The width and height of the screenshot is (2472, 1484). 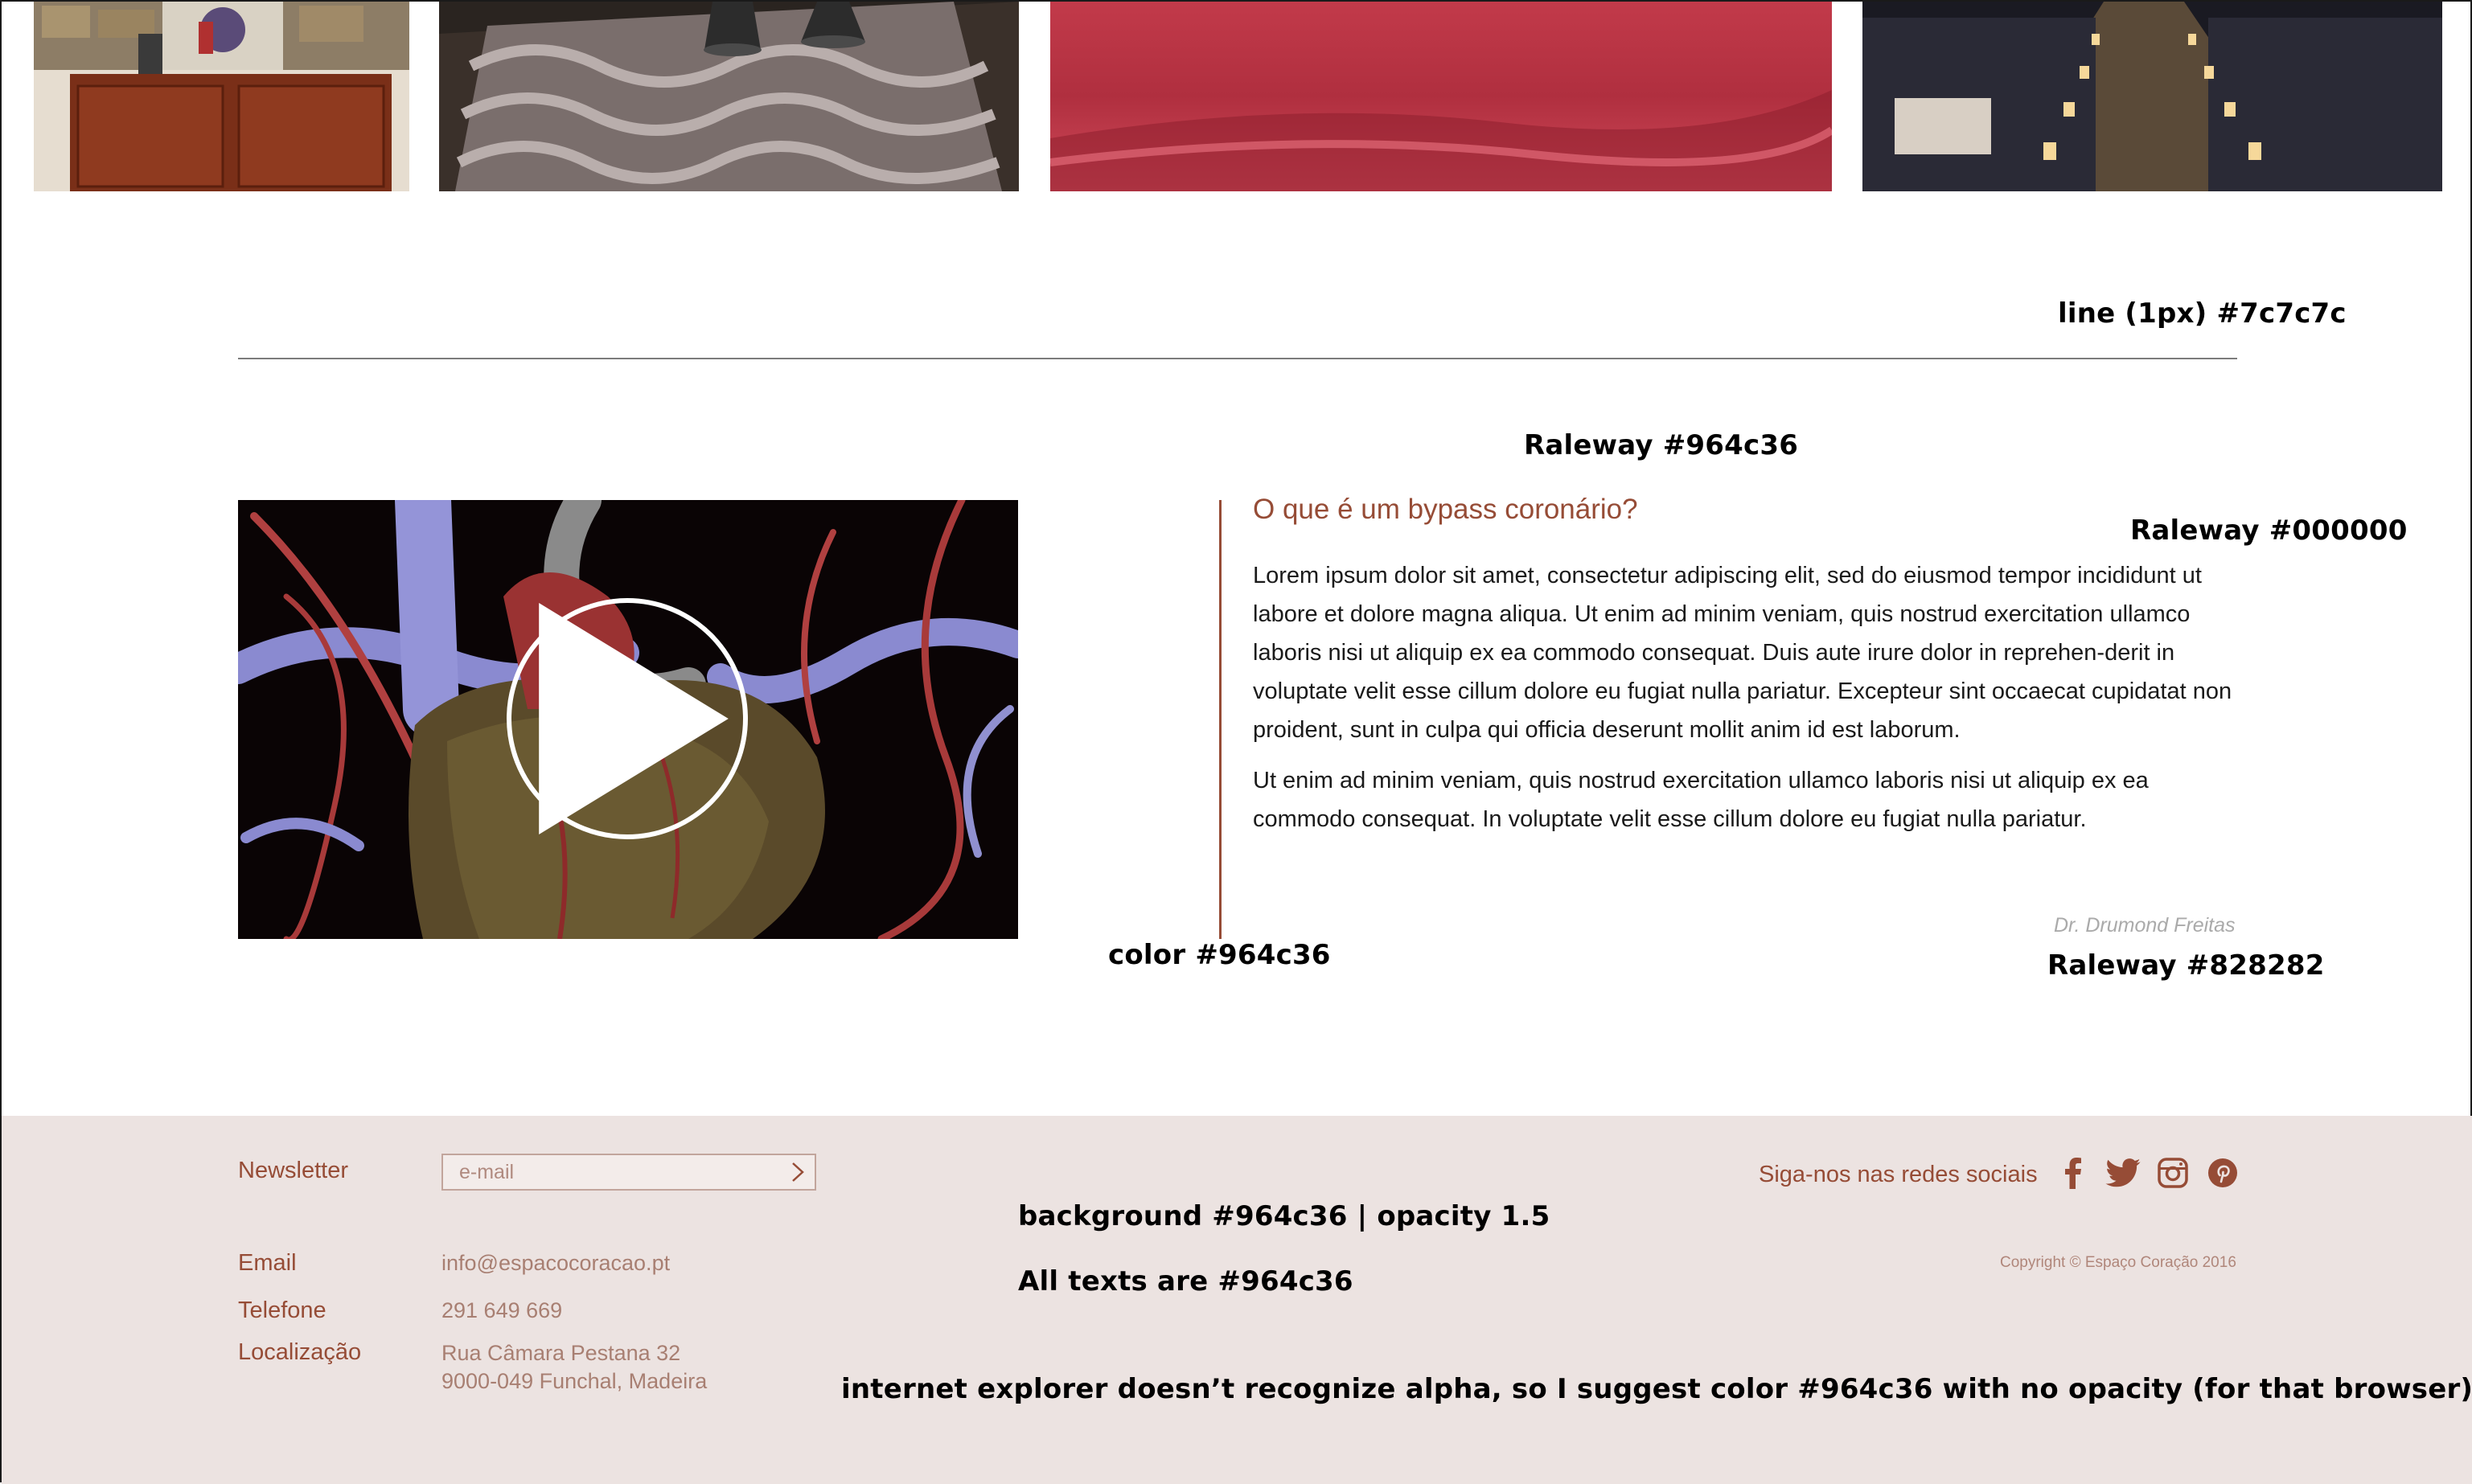 I want to click on location-label: Localização, so click(x=300, y=1352).